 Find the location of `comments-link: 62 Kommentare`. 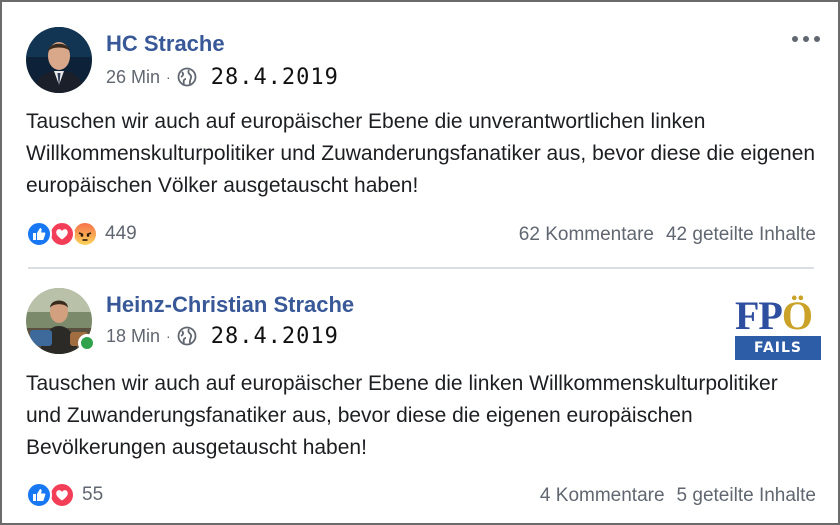

comments-link: 62 Kommentare is located at coordinates (586, 235).